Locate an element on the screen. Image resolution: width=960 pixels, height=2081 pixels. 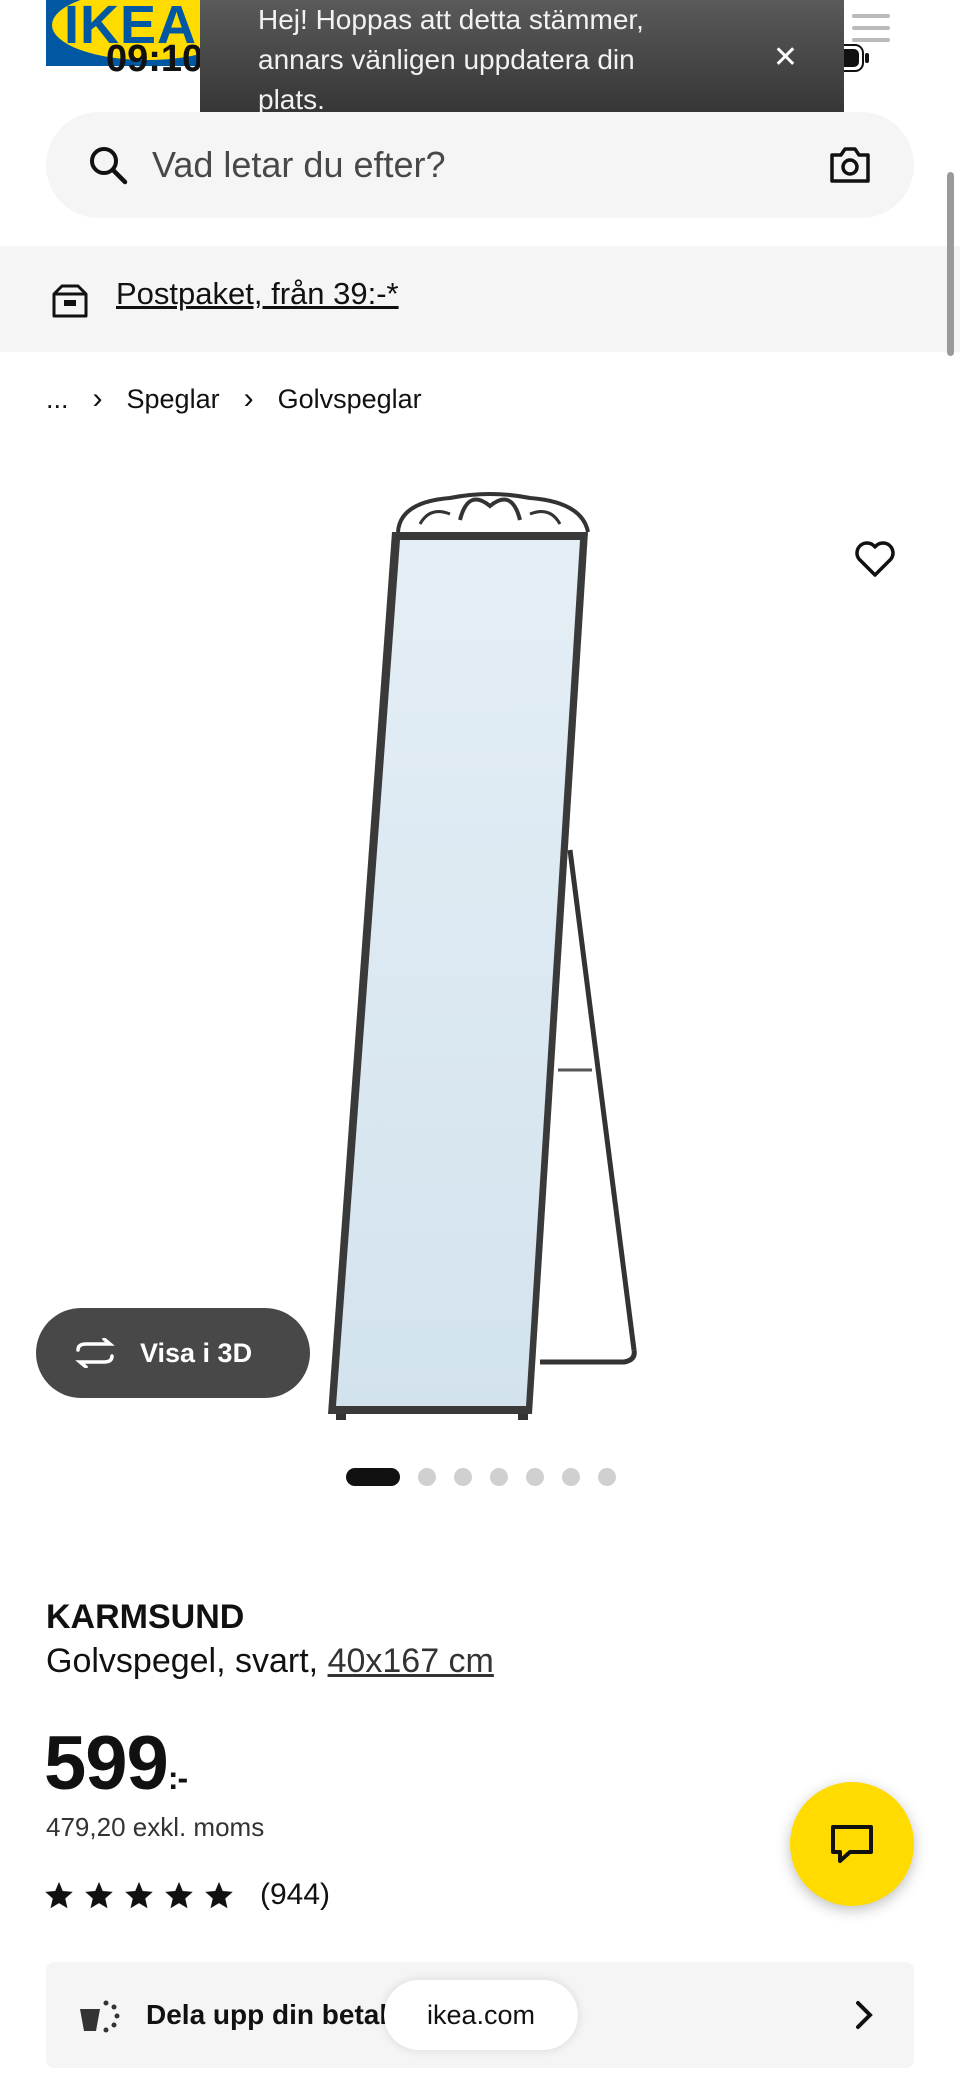
rotate-3d-icon is located at coordinates (95, 1353).